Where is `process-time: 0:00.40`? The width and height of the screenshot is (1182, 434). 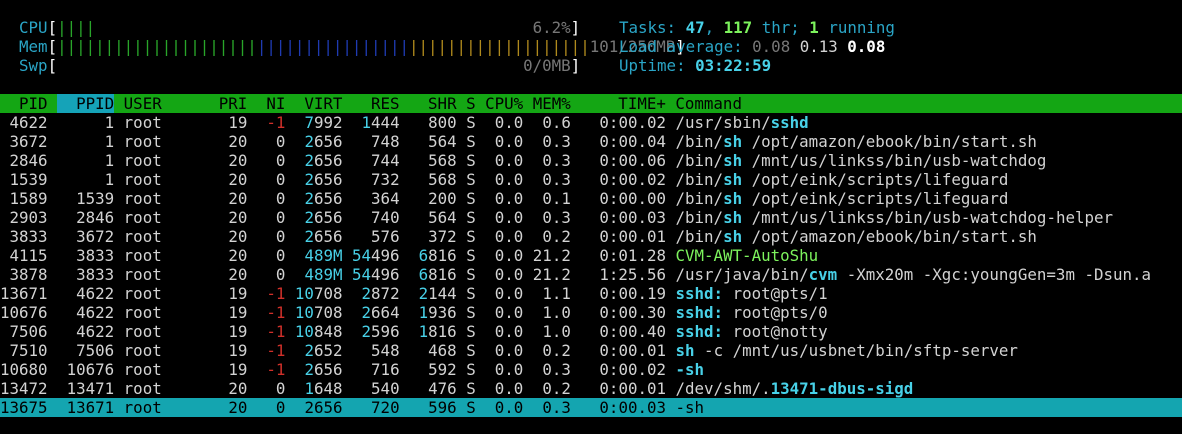 process-time: 0:00.40 is located at coordinates (632, 331).